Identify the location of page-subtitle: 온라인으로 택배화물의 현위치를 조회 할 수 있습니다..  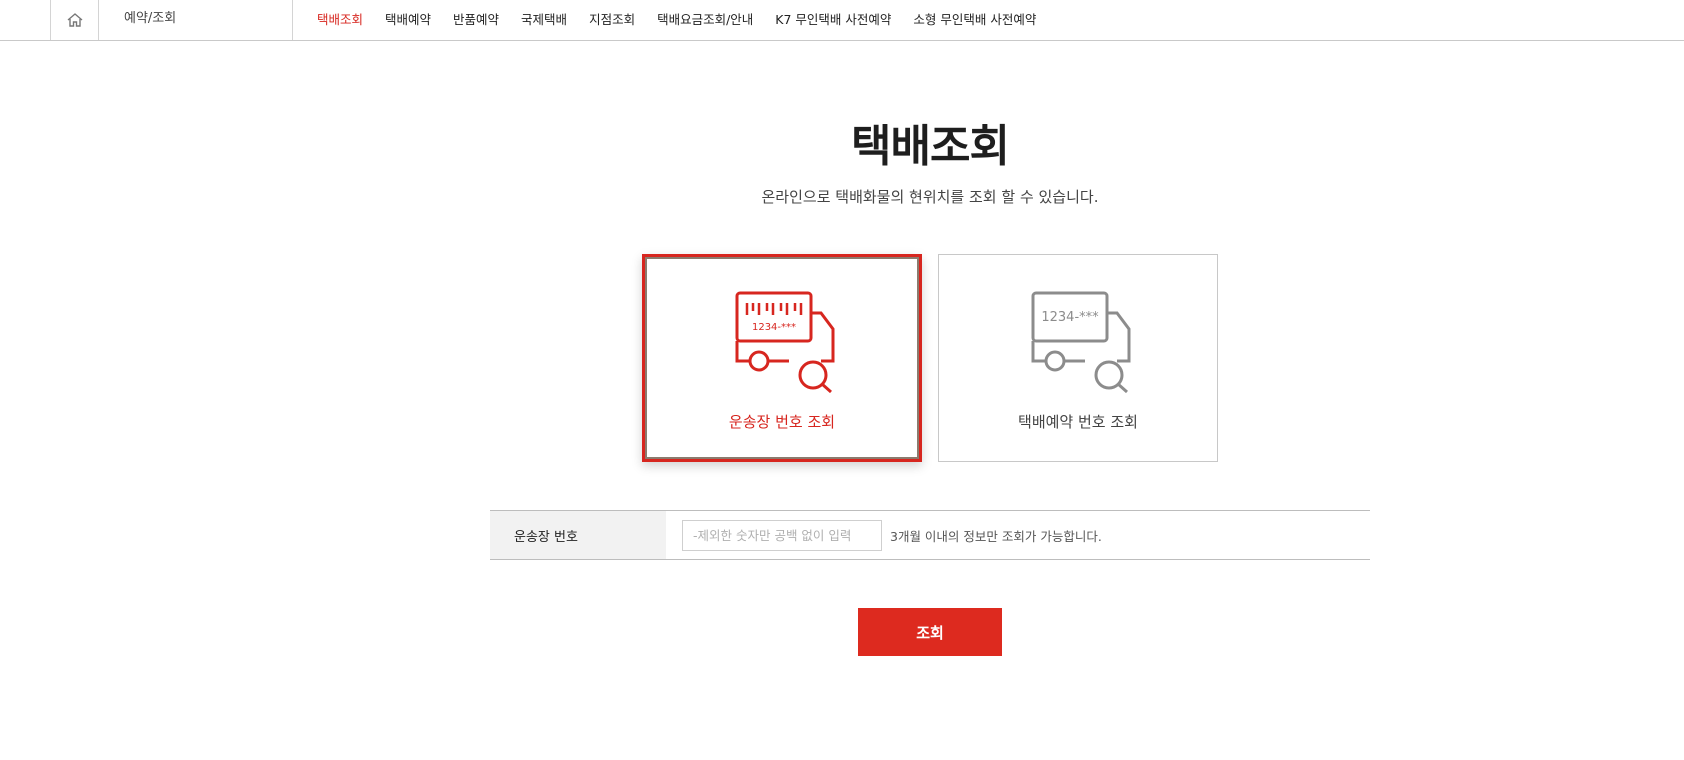
(930, 197).